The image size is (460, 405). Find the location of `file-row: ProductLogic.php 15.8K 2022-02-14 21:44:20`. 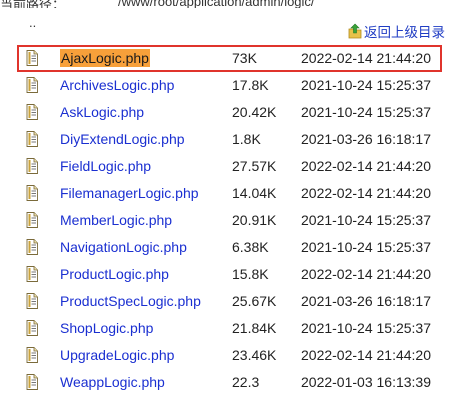

file-row: ProductLogic.php 15.8K 2022-02-14 21:44:20 is located at coordinates (230, 274).